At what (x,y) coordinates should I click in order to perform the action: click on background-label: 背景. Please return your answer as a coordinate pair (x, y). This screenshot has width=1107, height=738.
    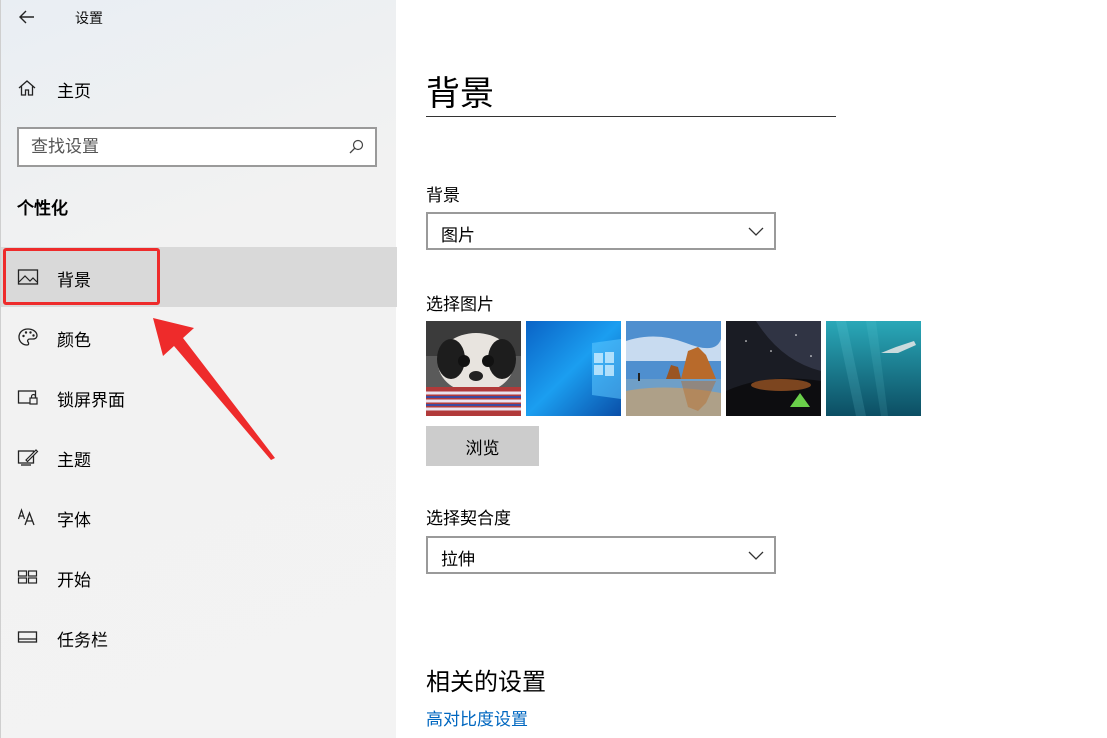
    Looking at the image, I should click on (443, 196).